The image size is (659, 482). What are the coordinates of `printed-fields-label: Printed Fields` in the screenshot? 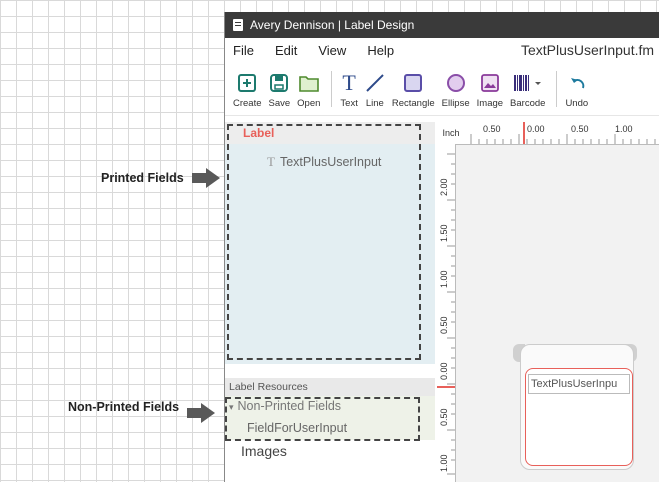 It's located at (142, 178).